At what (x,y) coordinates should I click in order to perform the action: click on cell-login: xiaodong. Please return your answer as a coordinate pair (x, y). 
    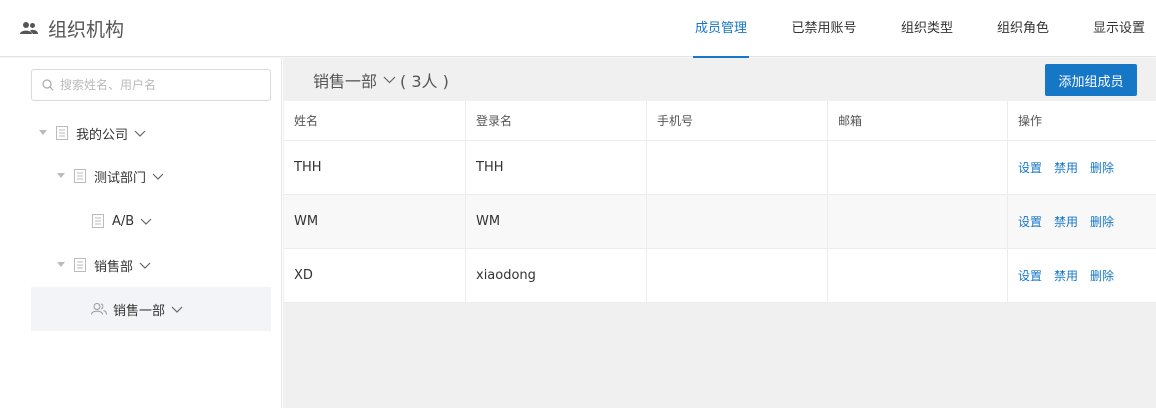
    Looking at the image, I should click on (556, 275).